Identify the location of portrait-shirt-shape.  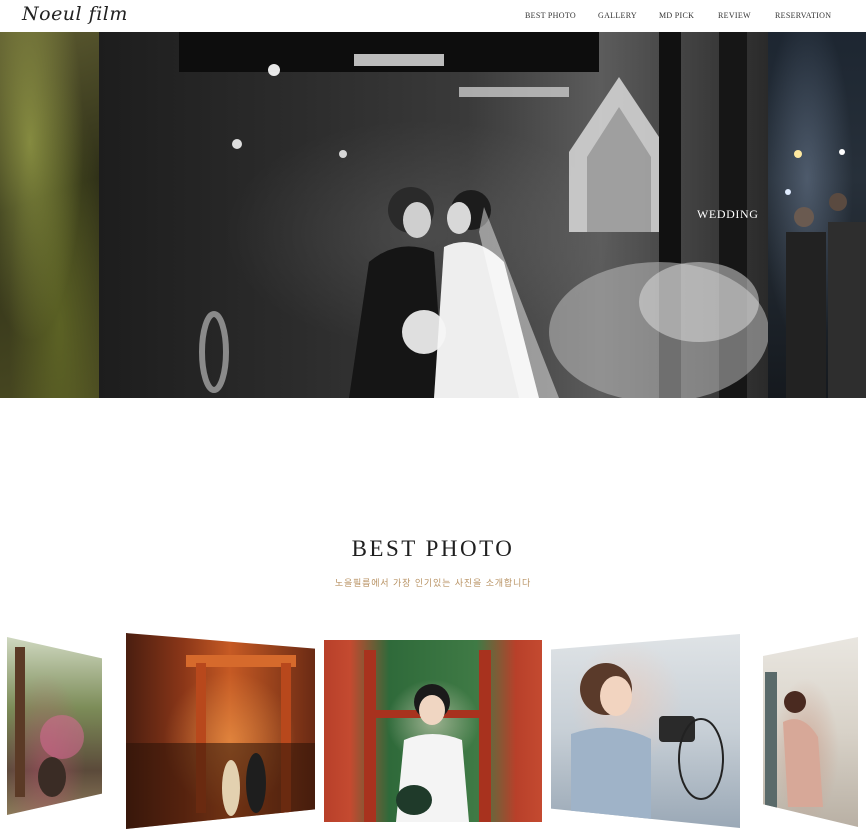
(611, 777).